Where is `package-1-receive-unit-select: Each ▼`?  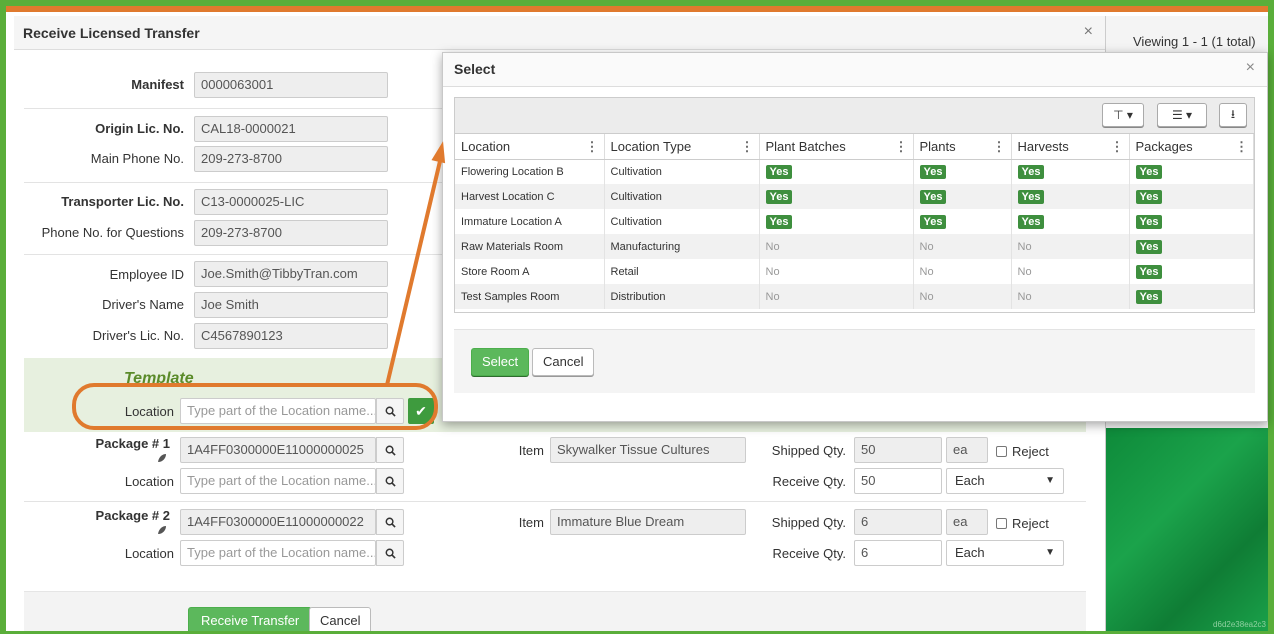
package-1-receive-unit-select: Each ▼ is located at coordinates (1005, 481).